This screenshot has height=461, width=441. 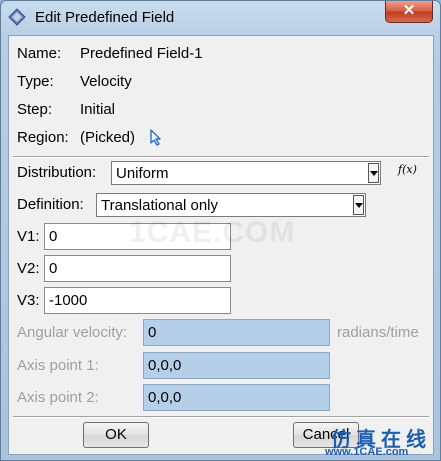 What do you see at coordinates (58, 397) in the screenshot?
I see `axis-point-2-label: Axis point 2:` at bounding box center [58, 397].